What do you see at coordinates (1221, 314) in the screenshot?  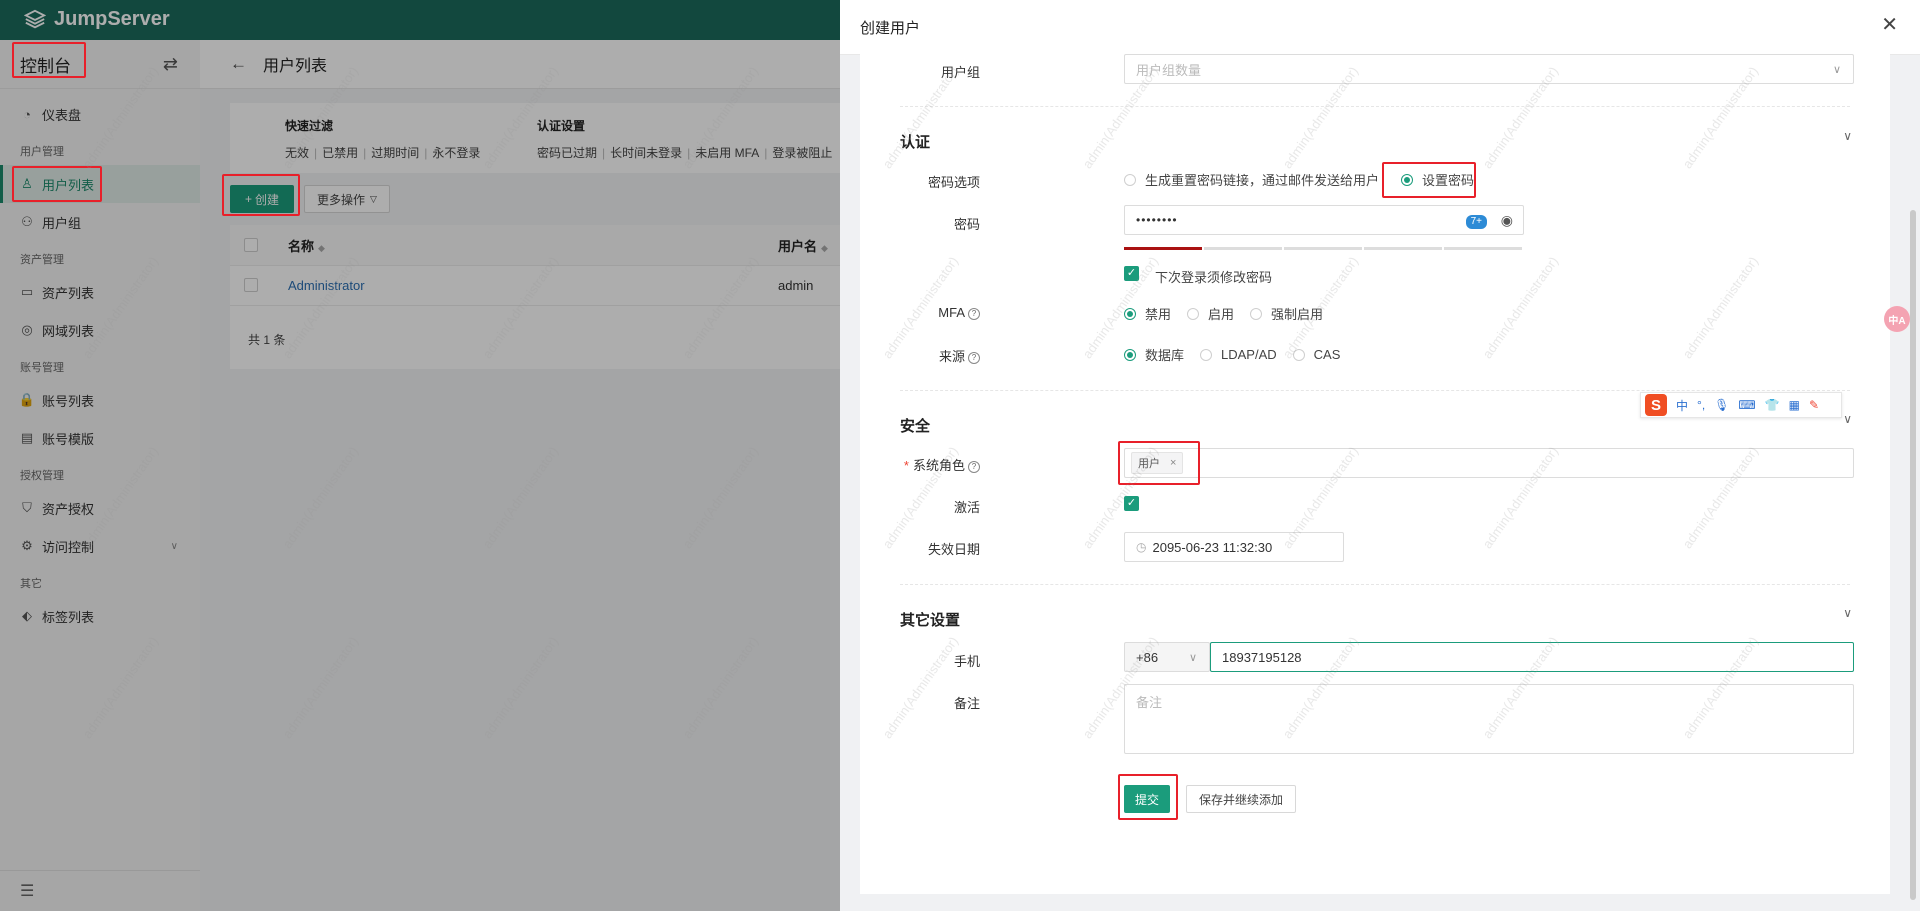 I see `radio-label: 启用` at bounding box center [1221, 314].